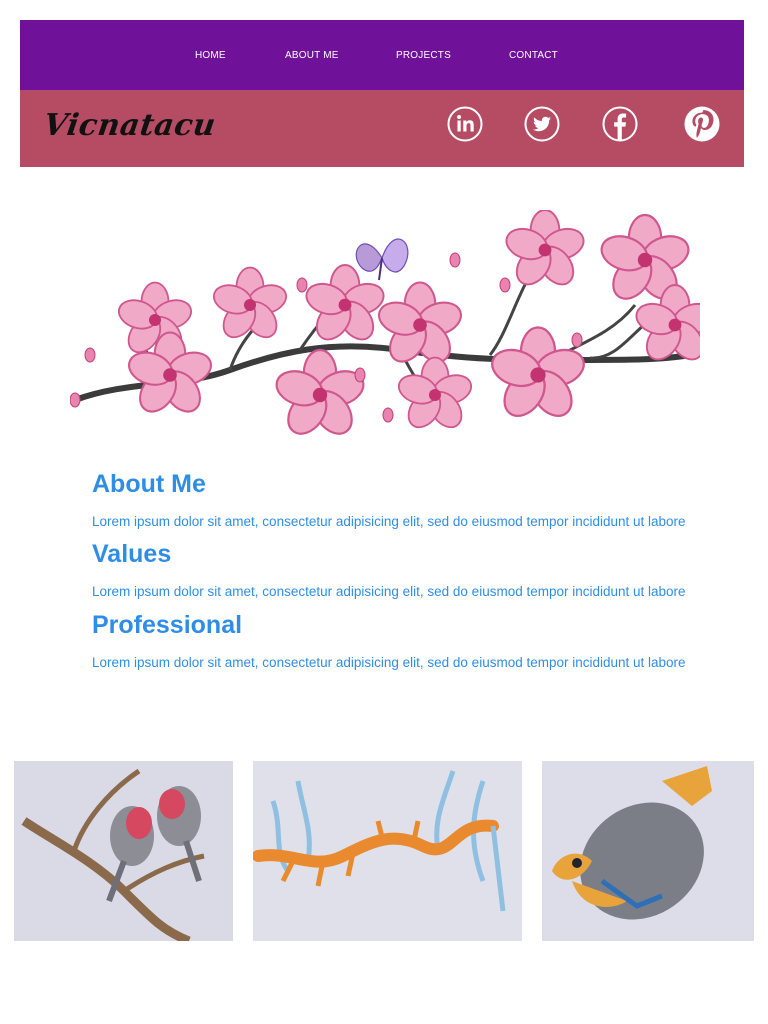 Image resolution: width=768 pixels, height=1024 pixels. Describe the element at coordinates (382, 55) in the screenshot. I see `top-nav-bar: HOME ABOUT ME PROJECTS CONTACT` at that location.